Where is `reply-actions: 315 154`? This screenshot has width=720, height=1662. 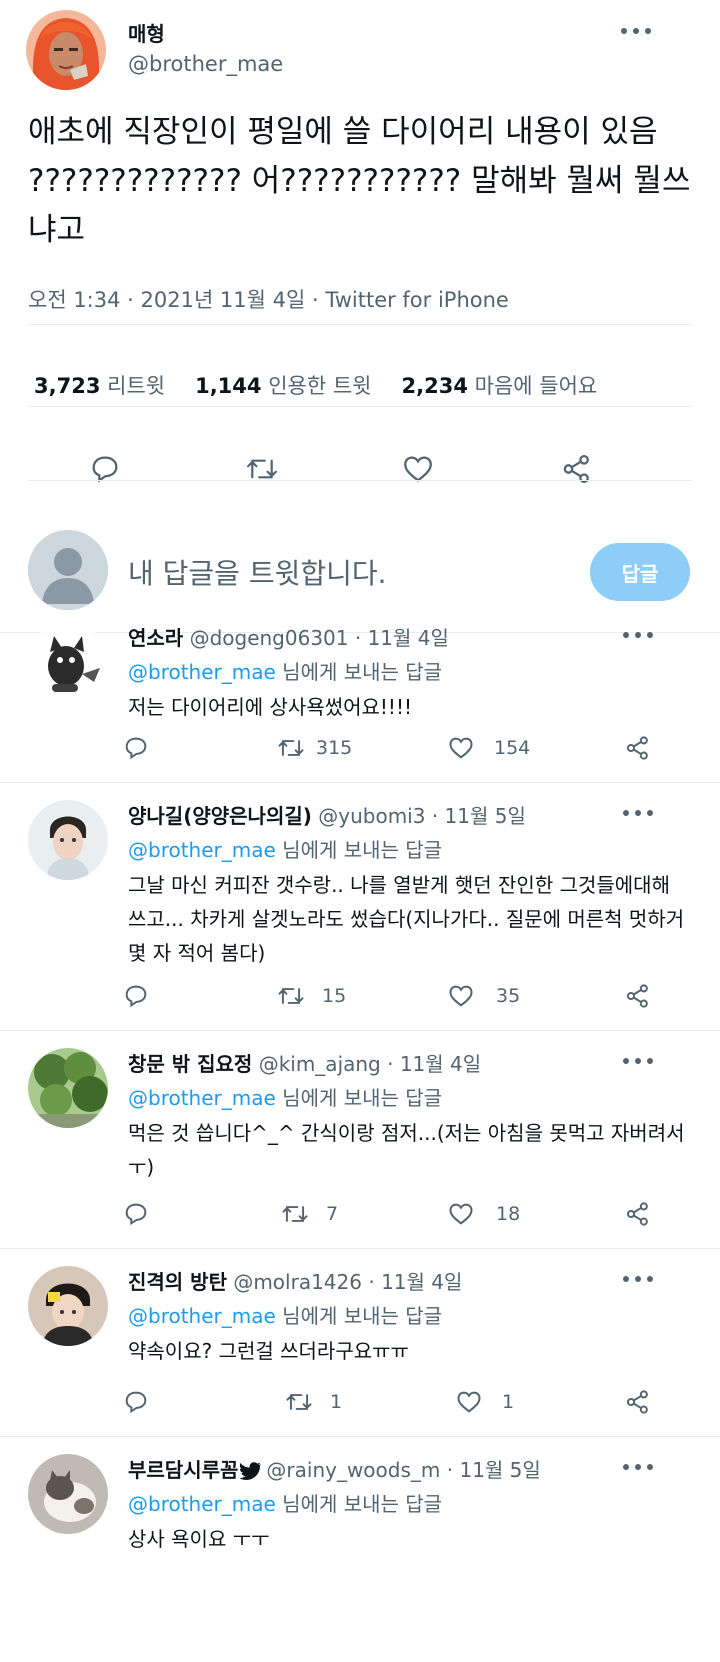 reply-actions: 315 154 is located at coordinates (360, 749).